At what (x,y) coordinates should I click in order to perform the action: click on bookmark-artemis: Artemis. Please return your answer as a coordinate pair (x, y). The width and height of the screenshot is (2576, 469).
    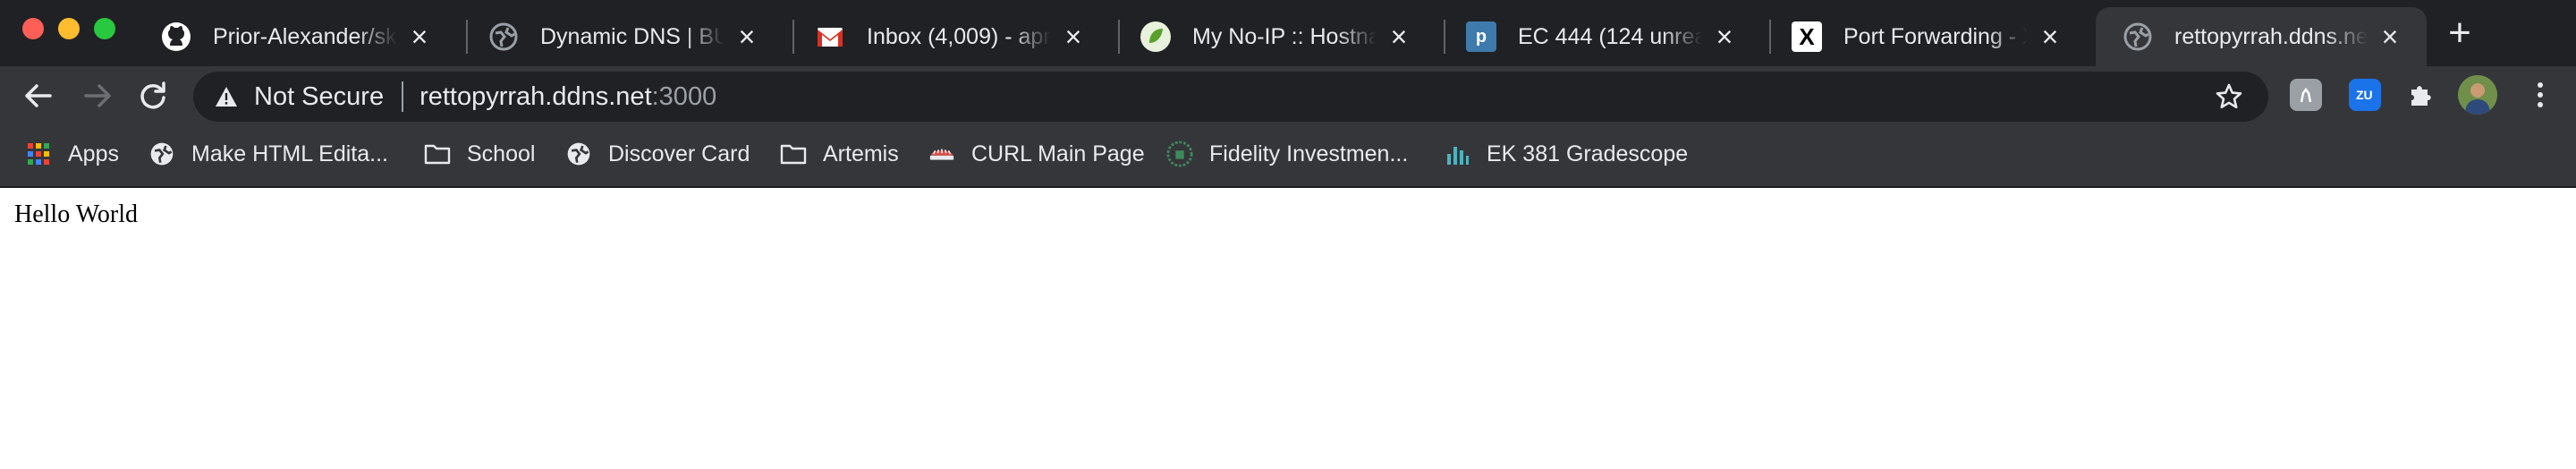
    Looking at the image, I should click on (839, 154).